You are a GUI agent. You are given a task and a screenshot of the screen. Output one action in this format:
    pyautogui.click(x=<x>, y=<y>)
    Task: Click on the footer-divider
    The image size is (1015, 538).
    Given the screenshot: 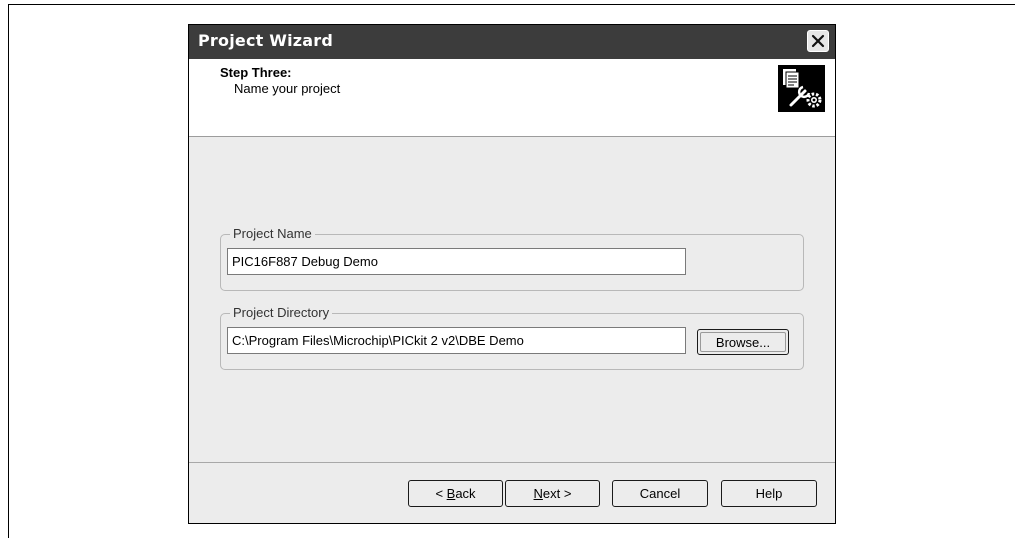 What is the action you would take?
    pyautogui.click(x=512, y=462)
    